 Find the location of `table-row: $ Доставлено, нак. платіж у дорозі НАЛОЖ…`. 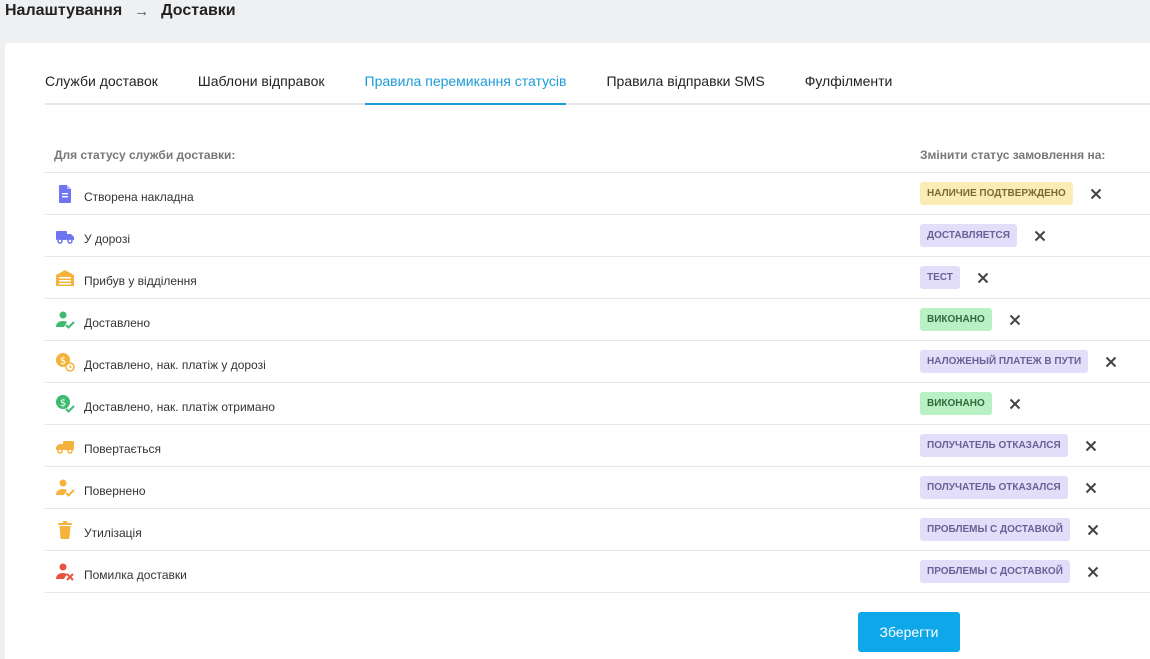

table-row: $ Доставлено, нак. платіж у дорозі НАЛОЖ… is located at coordinates (597, 362).